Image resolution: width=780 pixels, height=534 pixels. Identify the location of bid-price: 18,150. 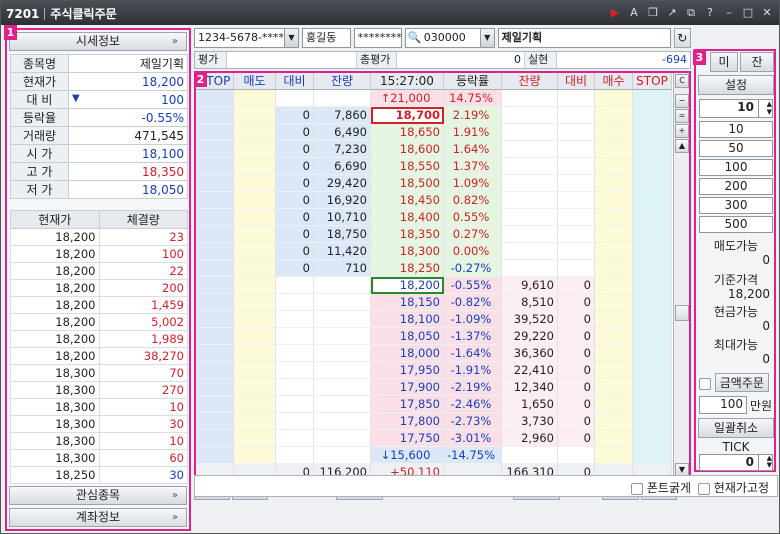
(407, 302).